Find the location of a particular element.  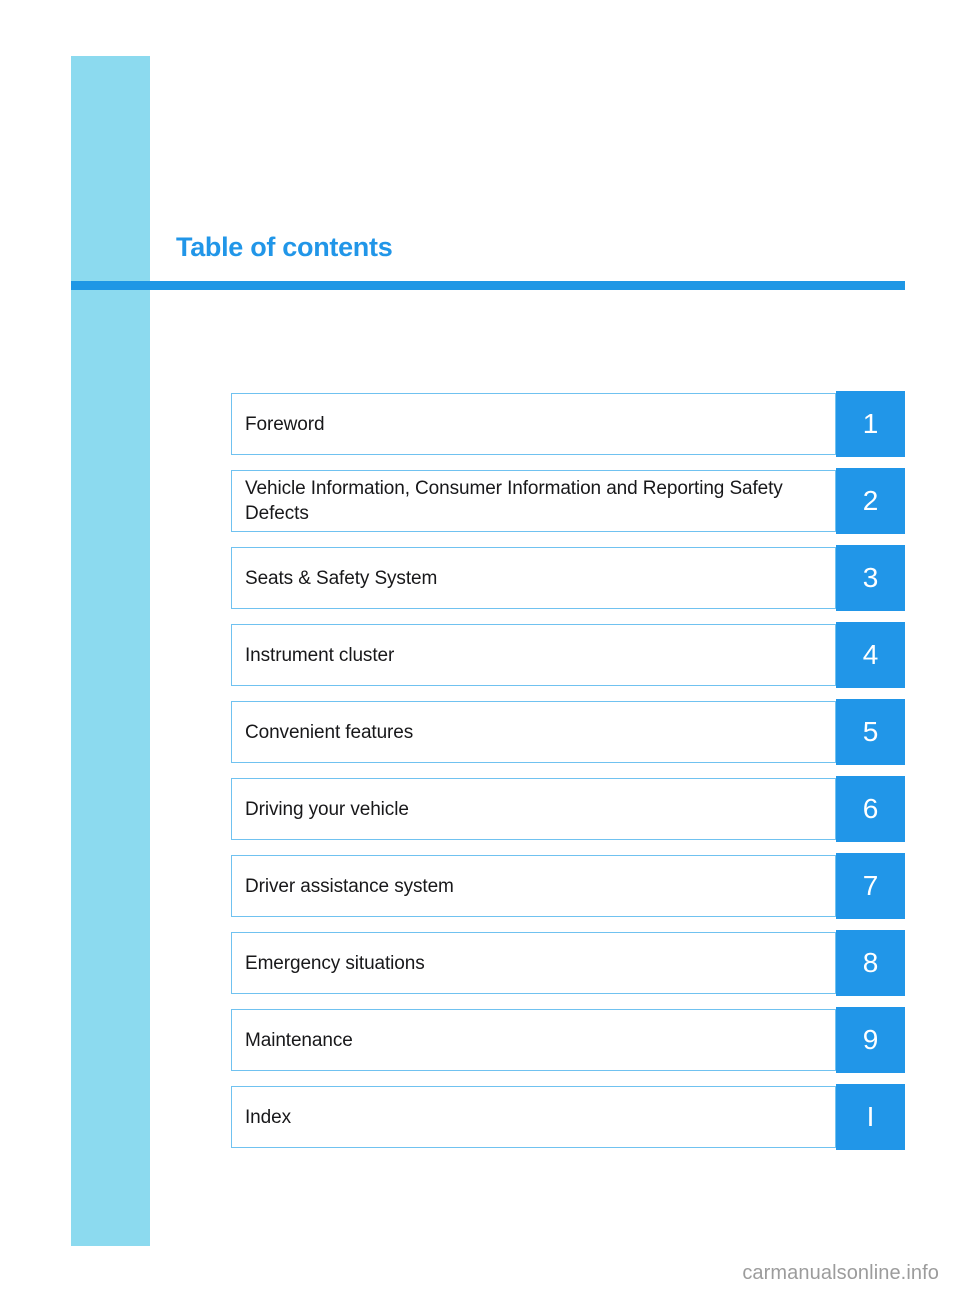

toc-row: Driver assistance system 7 is located at coordinates (568, 886).